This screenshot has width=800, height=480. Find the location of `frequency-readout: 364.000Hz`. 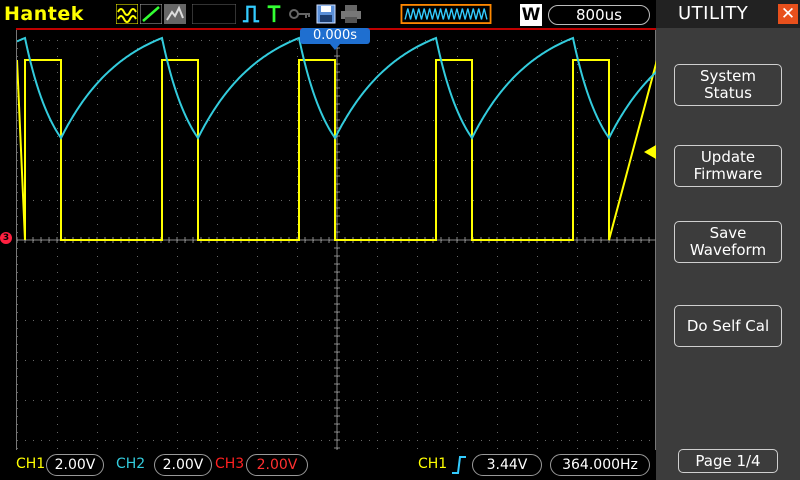

frequency-readout: 364.000Hz is located at coordinates (600, 465).